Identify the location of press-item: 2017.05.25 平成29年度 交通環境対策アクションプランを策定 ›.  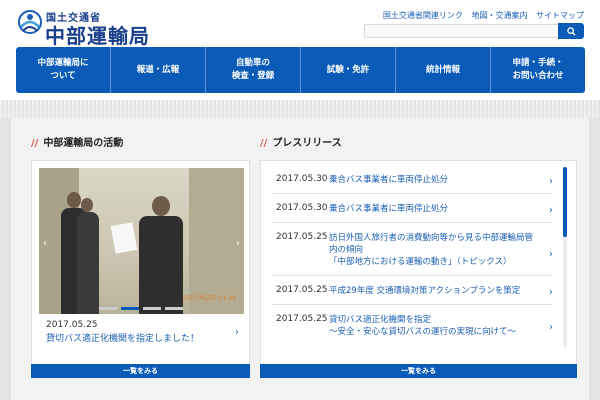
(412, 290).